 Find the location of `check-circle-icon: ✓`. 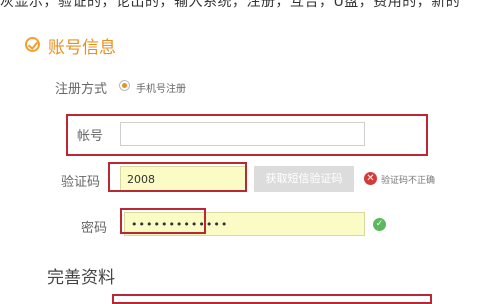

check-circle-icon: ✓ is located at coordinates (379, 224).